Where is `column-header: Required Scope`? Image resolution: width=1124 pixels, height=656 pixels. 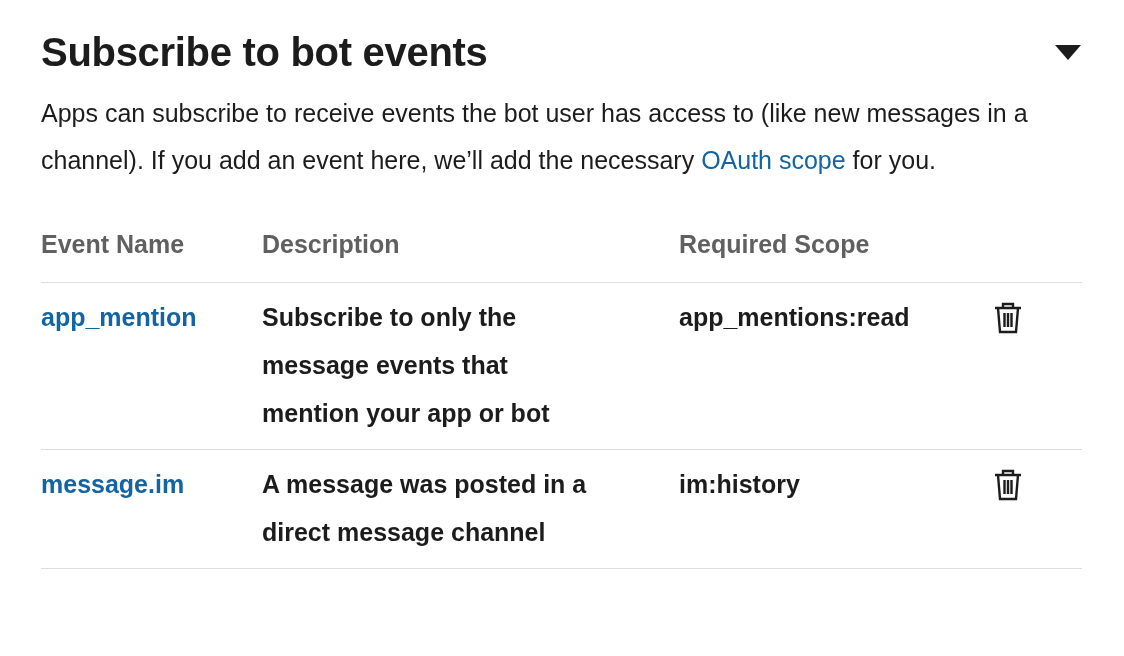 column-header: Required Scope is located at coordinates (774, 244).